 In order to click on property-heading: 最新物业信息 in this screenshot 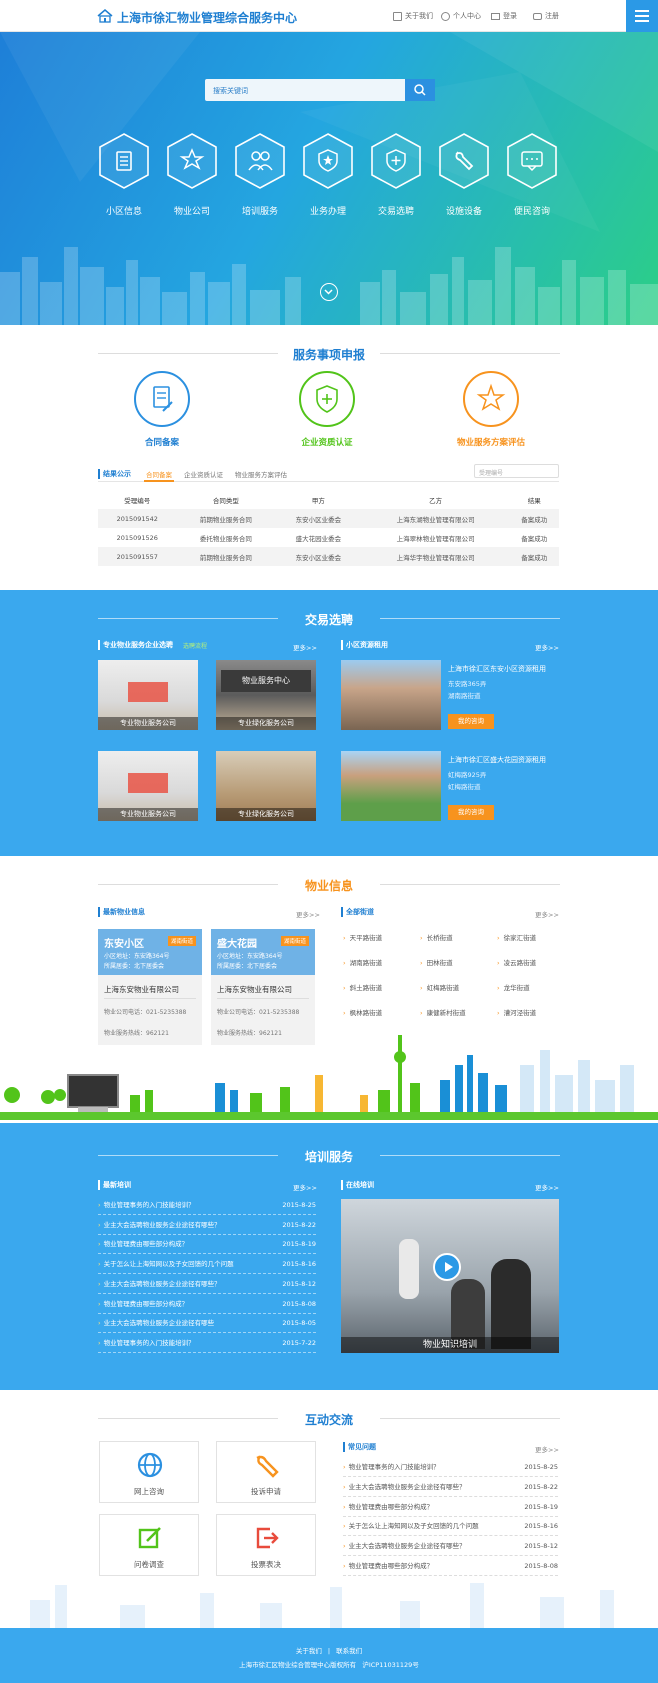, I will do `click(121, 912)`.